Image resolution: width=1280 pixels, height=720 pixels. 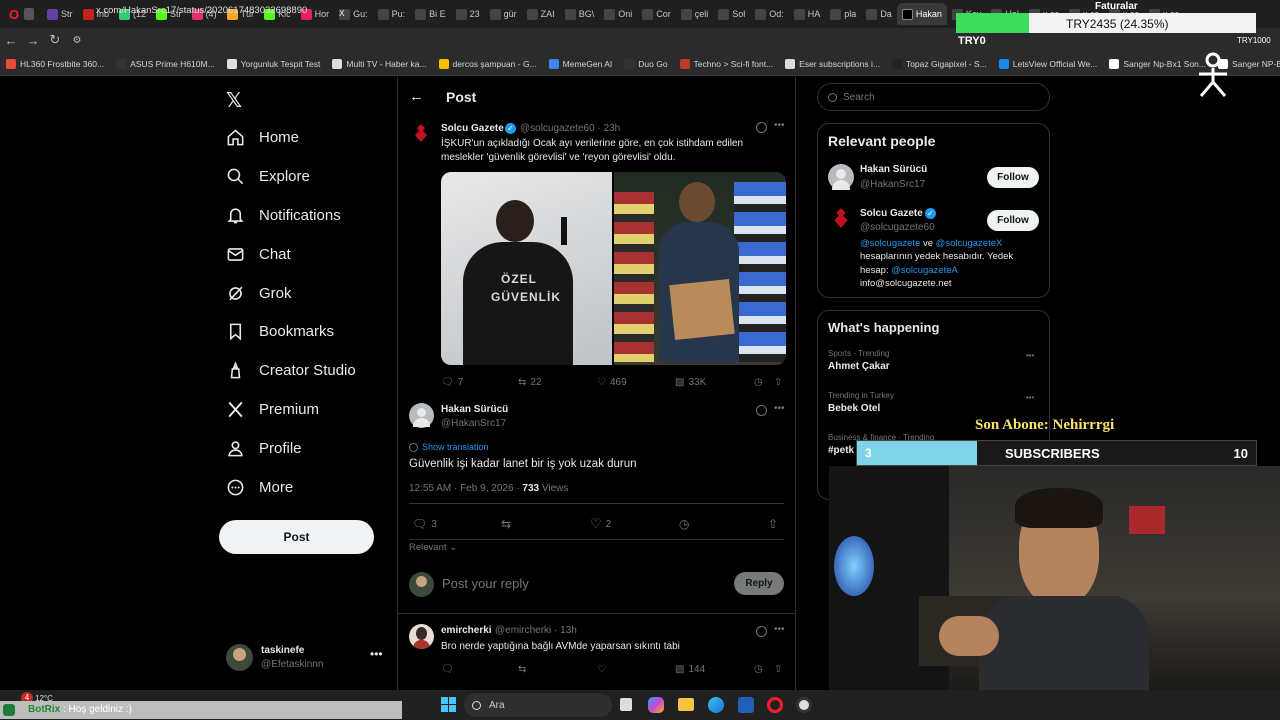 What do you see at coordinates (893, 169) in the screenshot?
I see `person-name: Hakan Sürücü` at bounding box center [893, 169].